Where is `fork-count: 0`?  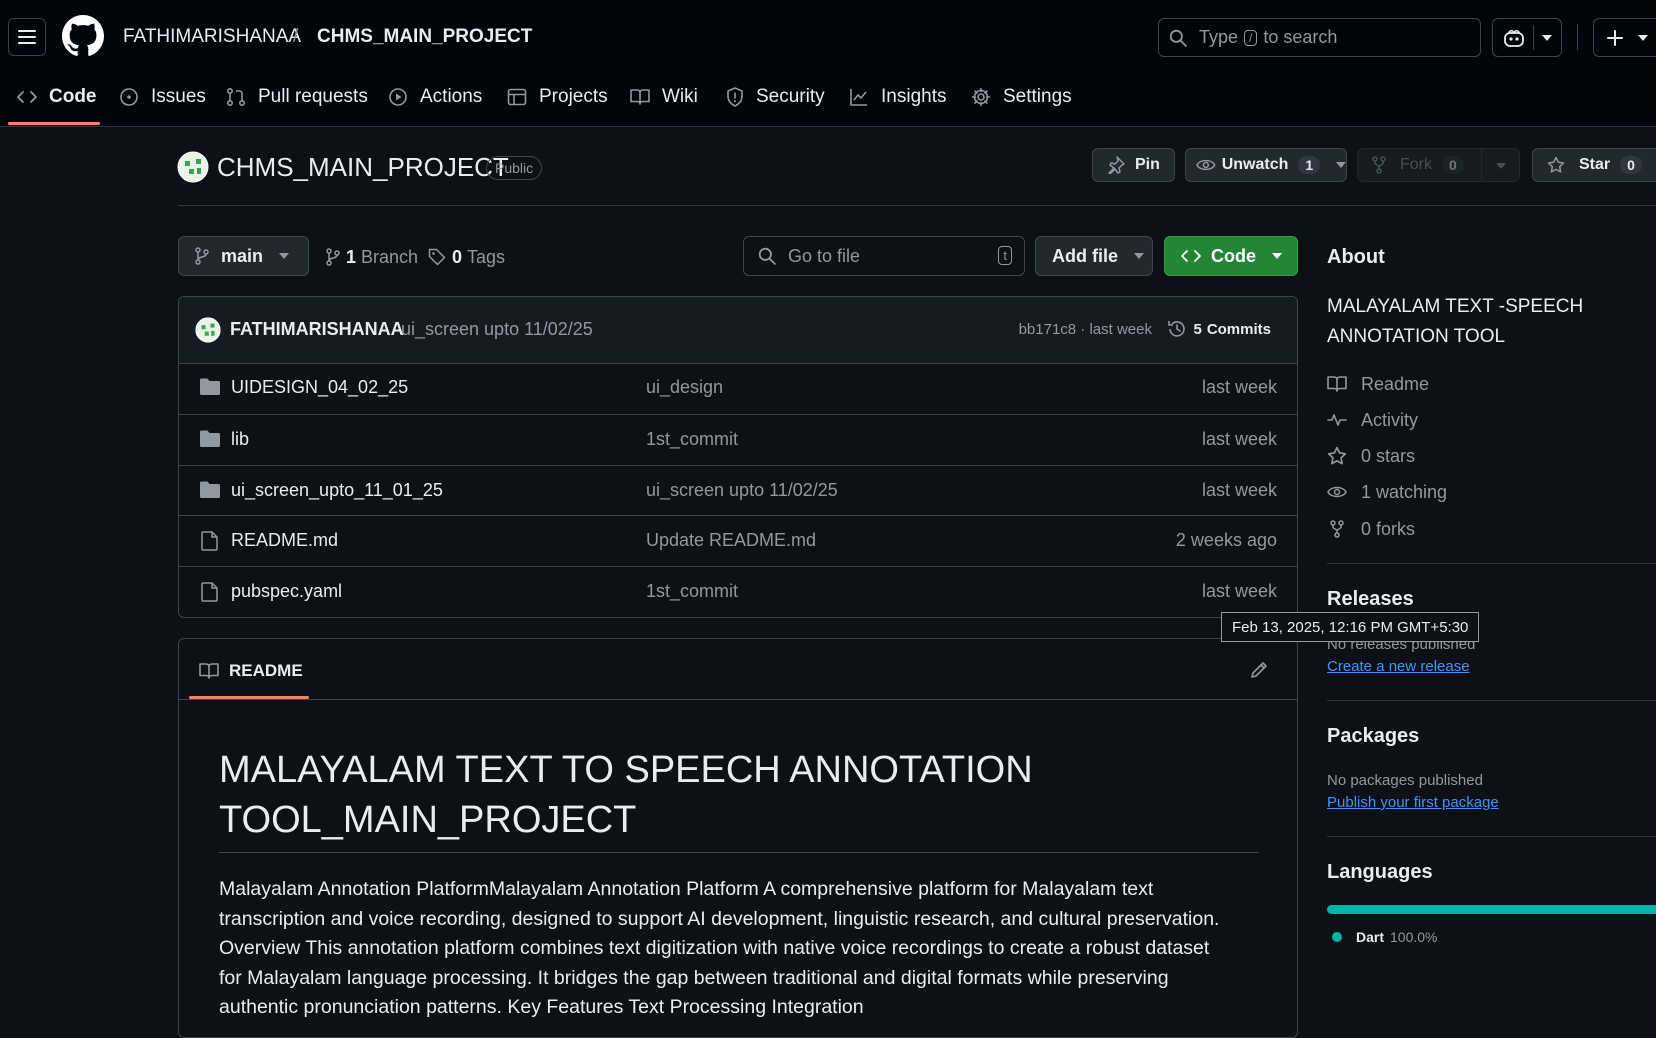
fork-count: 0 is located at coordinates (1453, 165).